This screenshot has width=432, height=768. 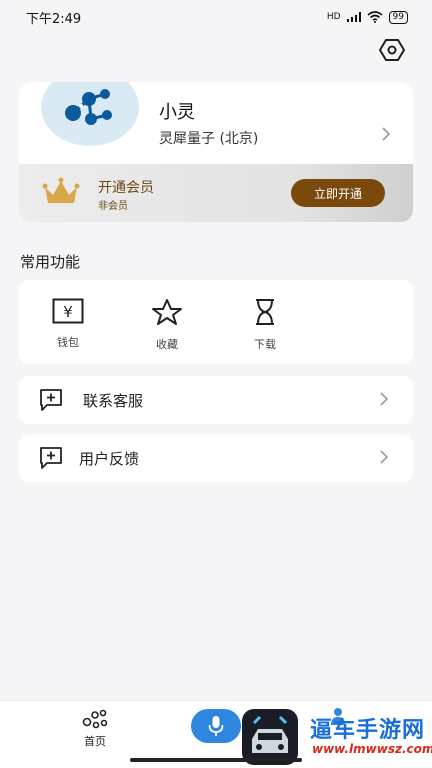 I want to click on settings-button, so click(x=392, y=50).